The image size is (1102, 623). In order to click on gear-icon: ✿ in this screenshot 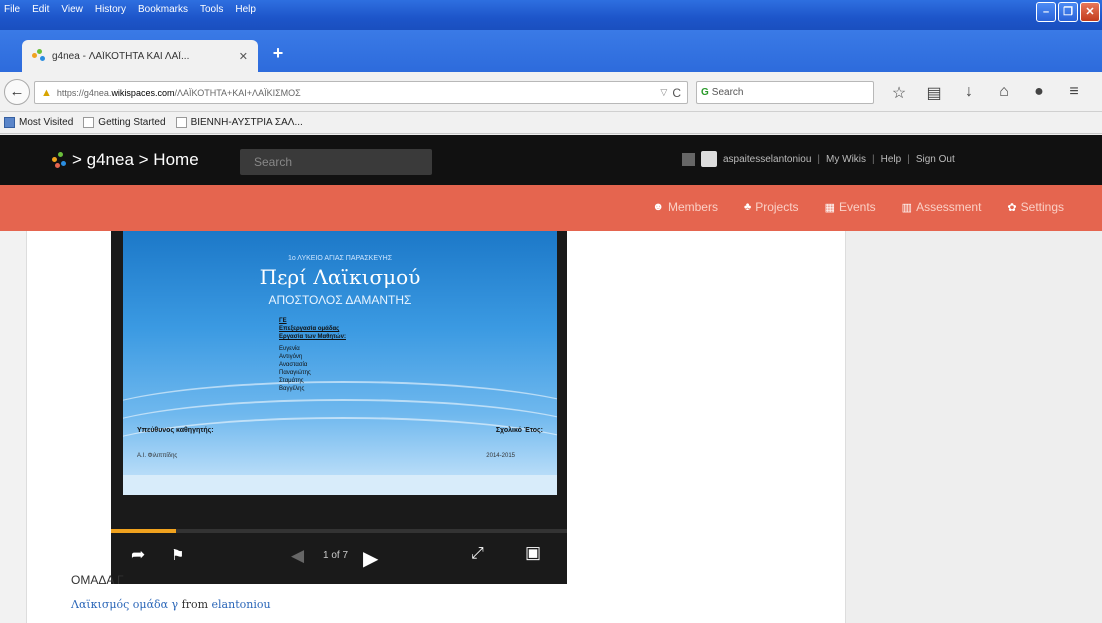, I will do `click(1012, 207)`.